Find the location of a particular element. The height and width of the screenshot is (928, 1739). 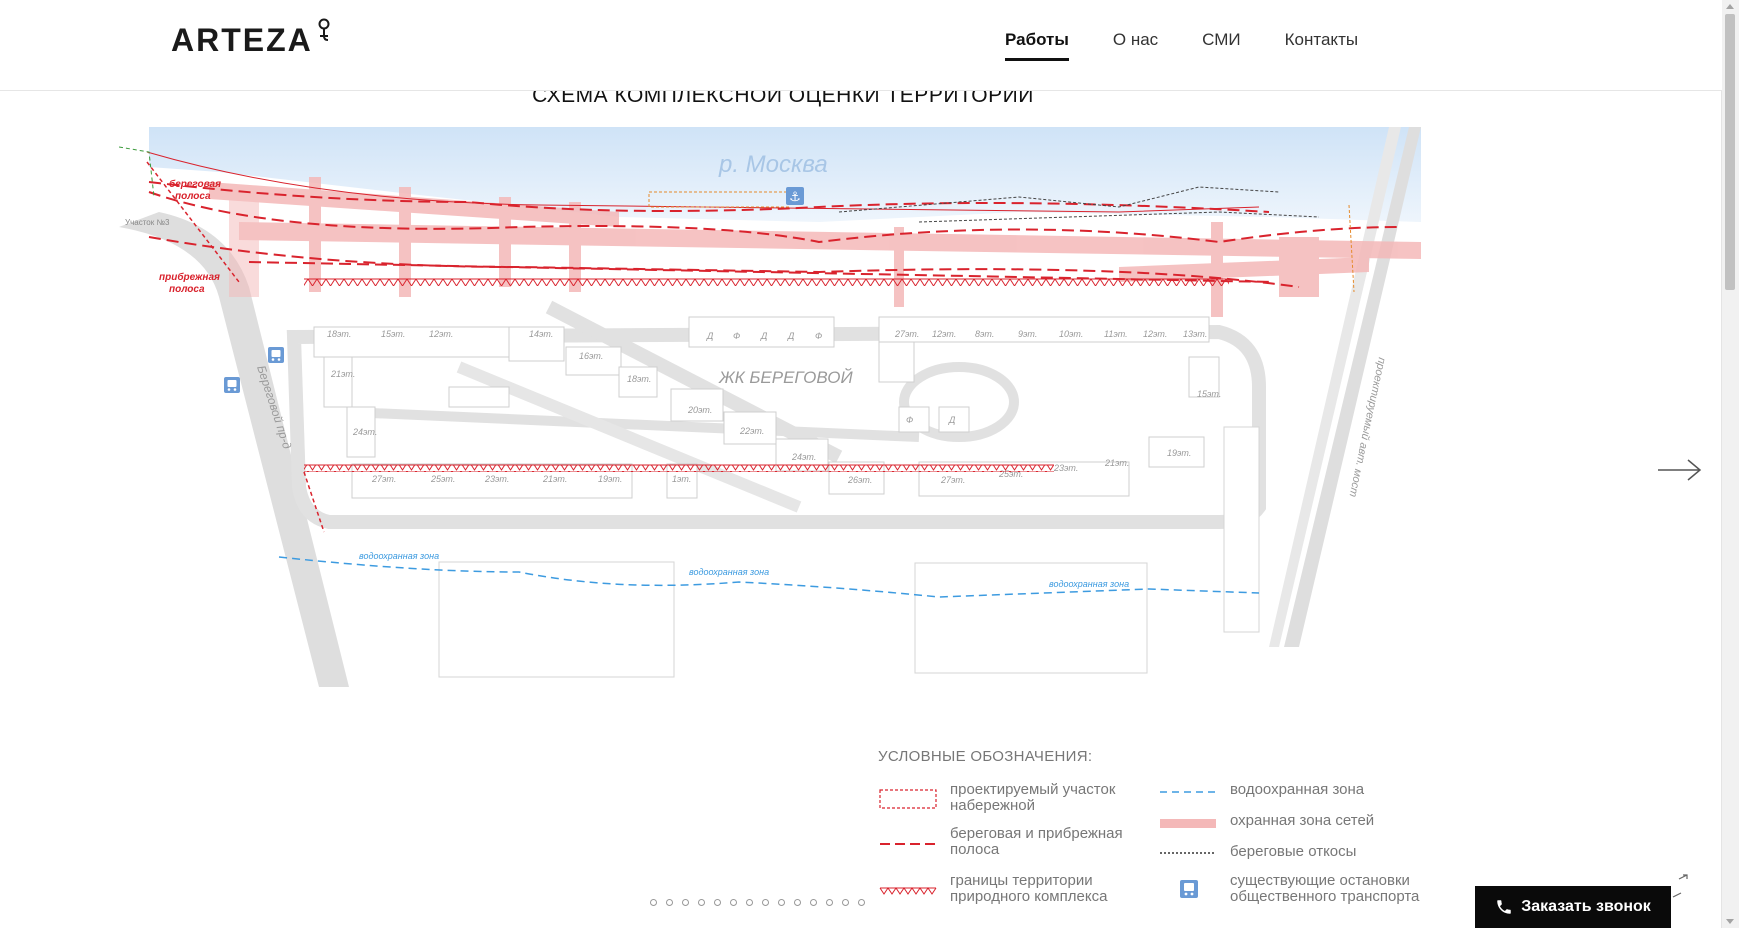

red-triangle-line-icon is located at coordinates (908, 891).